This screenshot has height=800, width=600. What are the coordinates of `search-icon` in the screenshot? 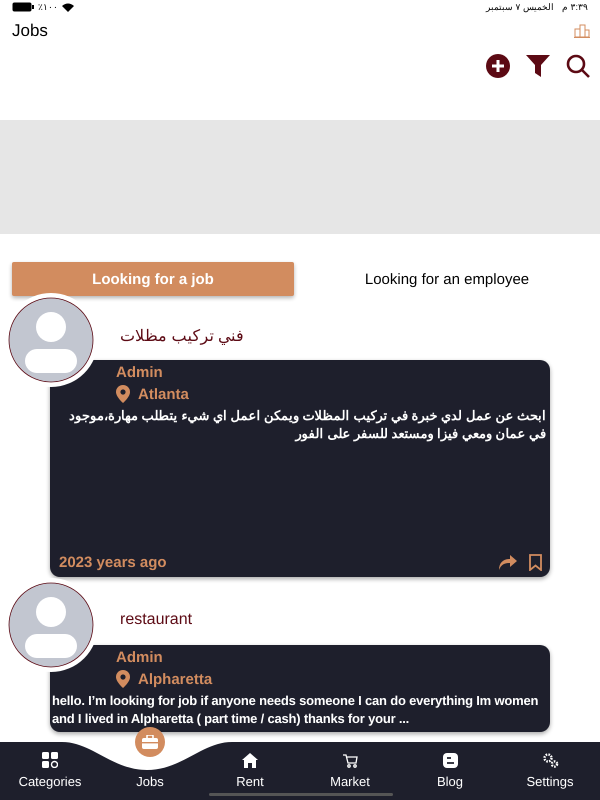 It's located at (578, 66).